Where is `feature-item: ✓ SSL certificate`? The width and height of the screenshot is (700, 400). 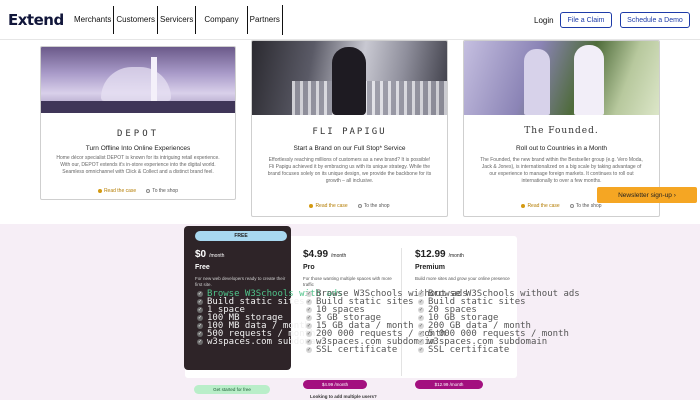
feature-item: ✓ SSL certificate is located at coordinates (464, 350).